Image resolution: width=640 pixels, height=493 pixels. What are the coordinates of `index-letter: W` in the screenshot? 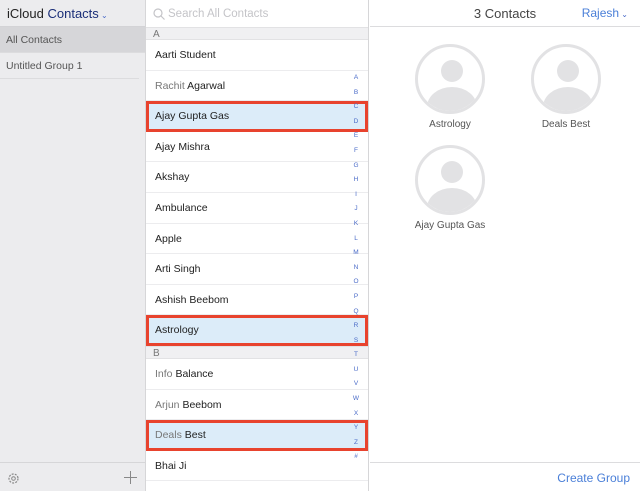 It's located at (356, 402).